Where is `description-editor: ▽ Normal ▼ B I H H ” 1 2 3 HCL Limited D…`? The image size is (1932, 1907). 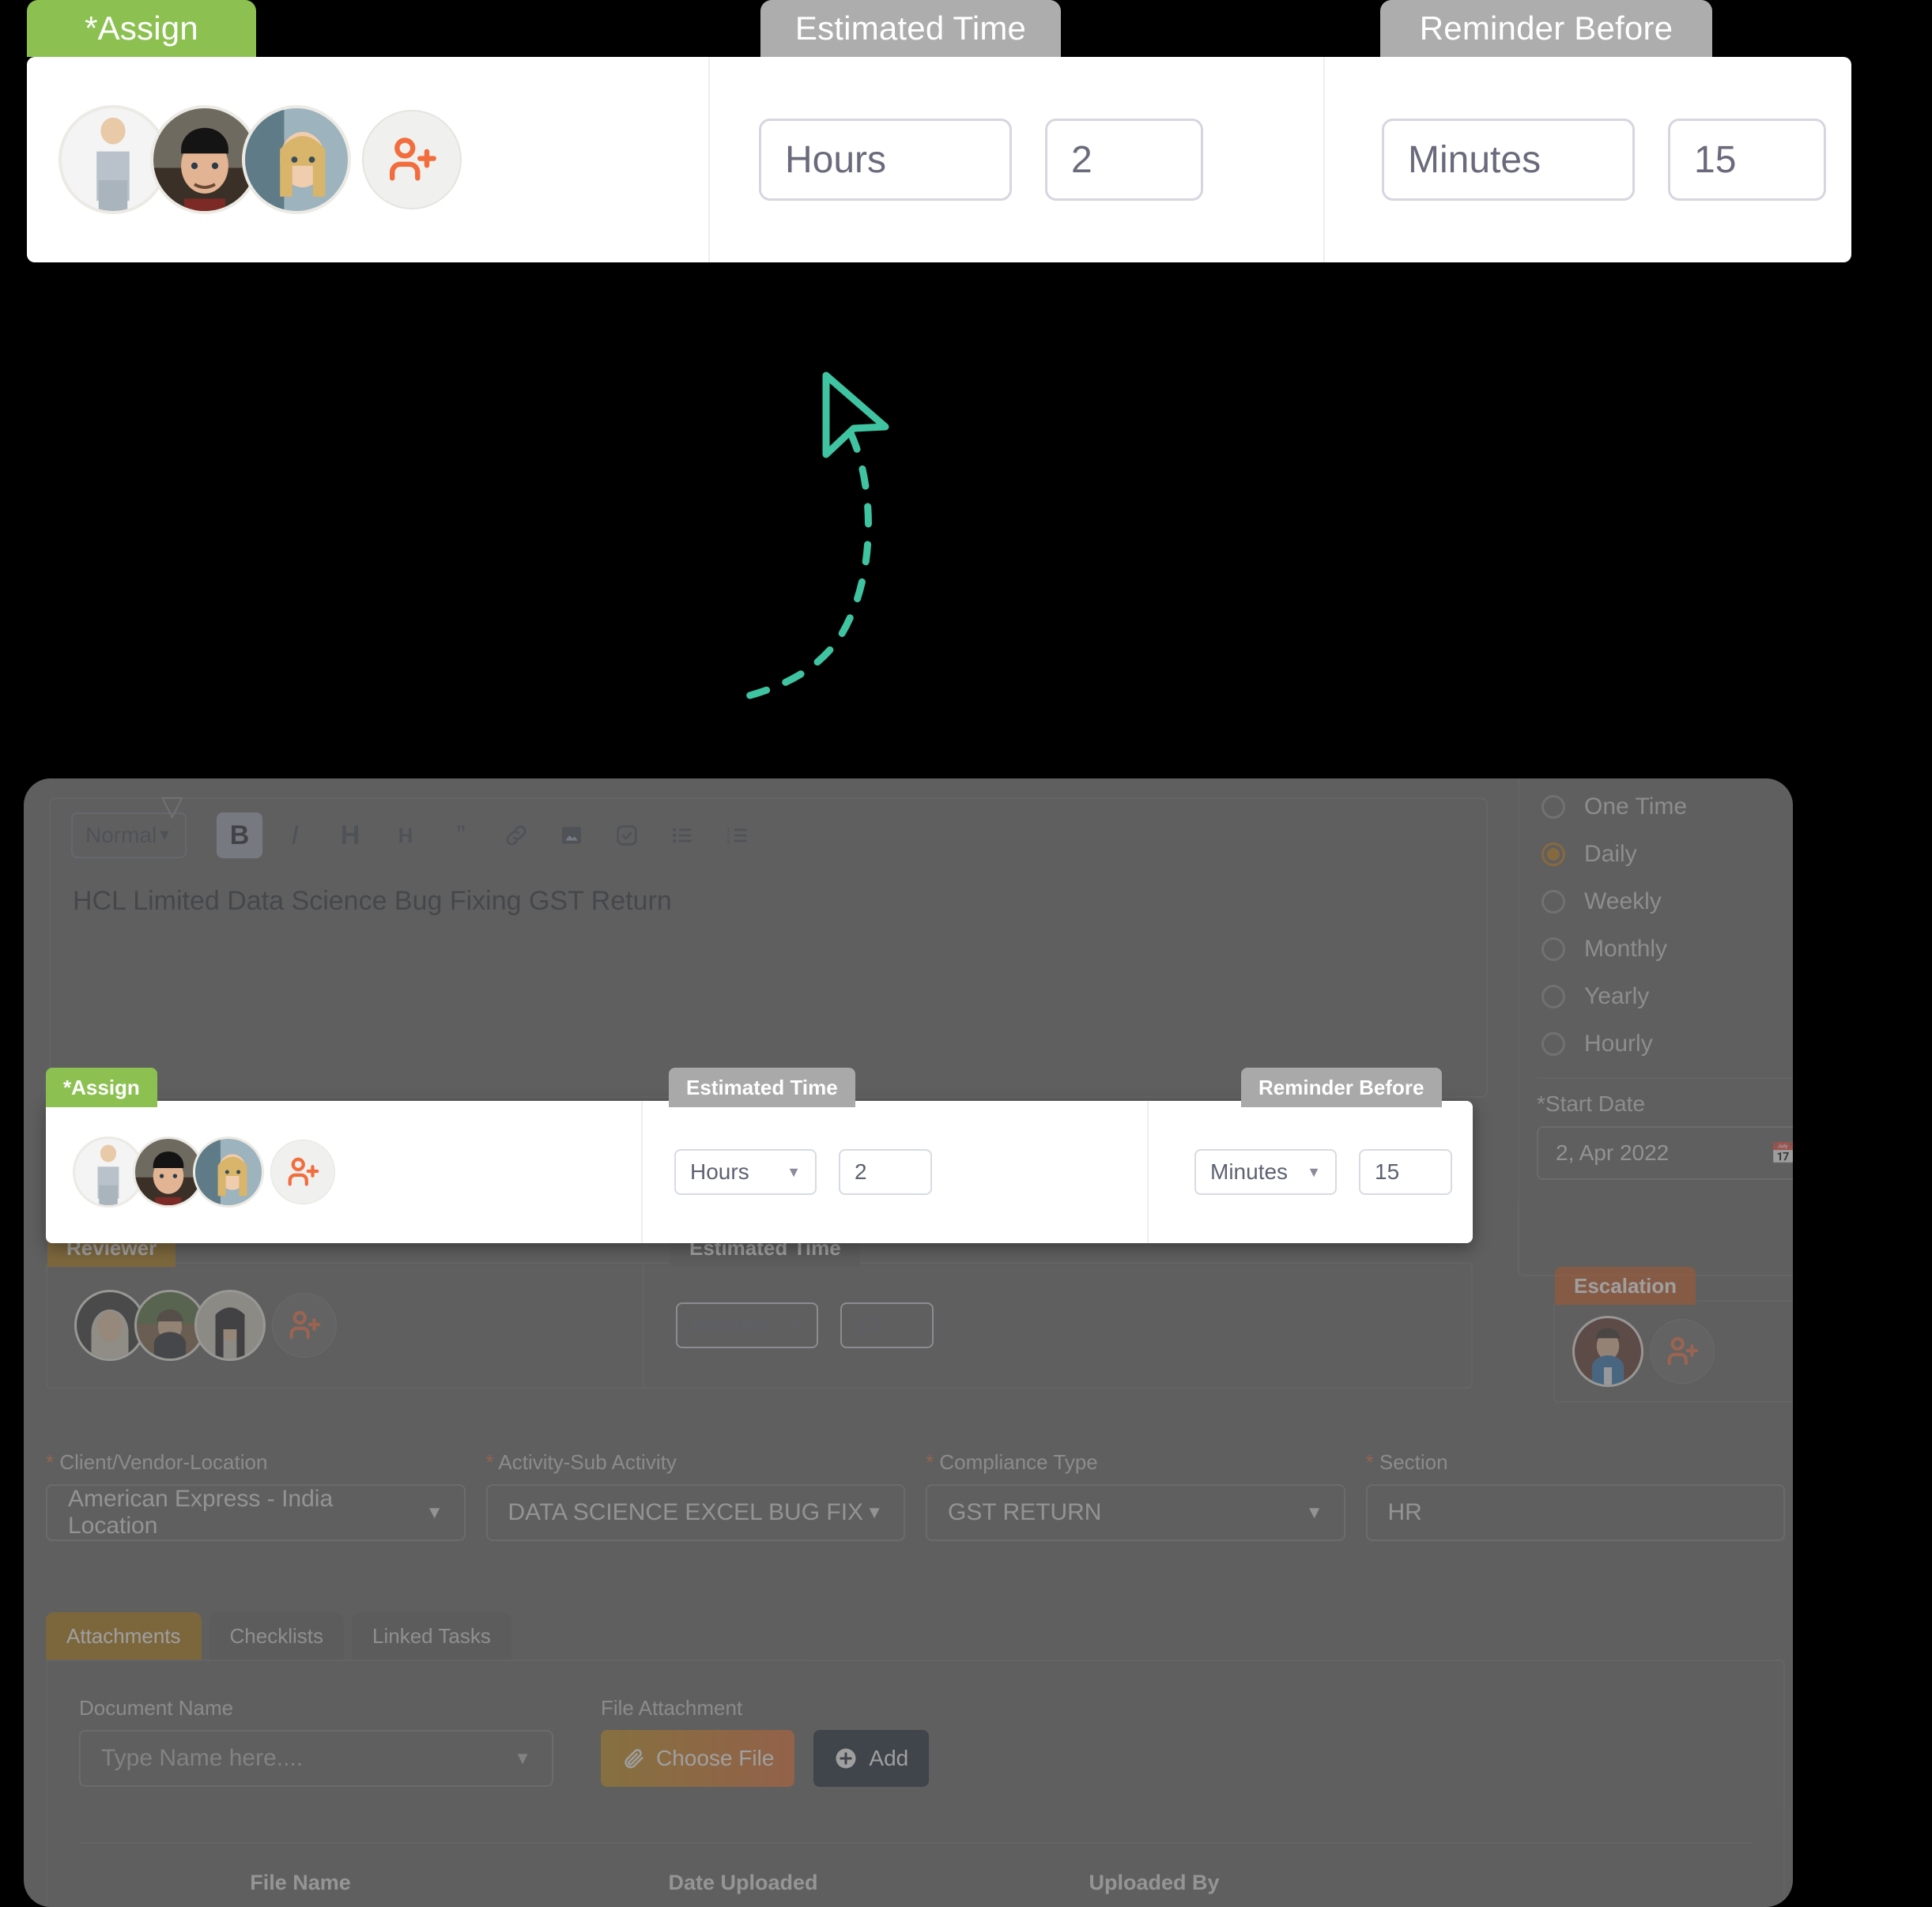
description-editor: ▽ Normal ▼ B I H H ” 1 2 3 HCL Limited D… is located at coordinates (768, 944).